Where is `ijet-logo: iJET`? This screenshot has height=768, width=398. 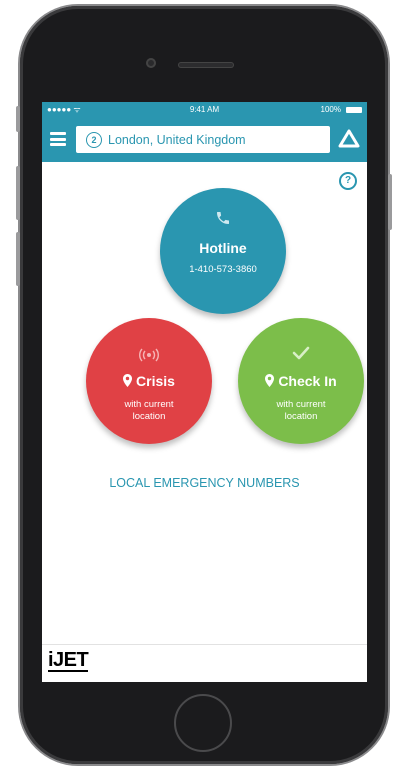 ijet-logo: iJET is located at coordinates (68, 660).